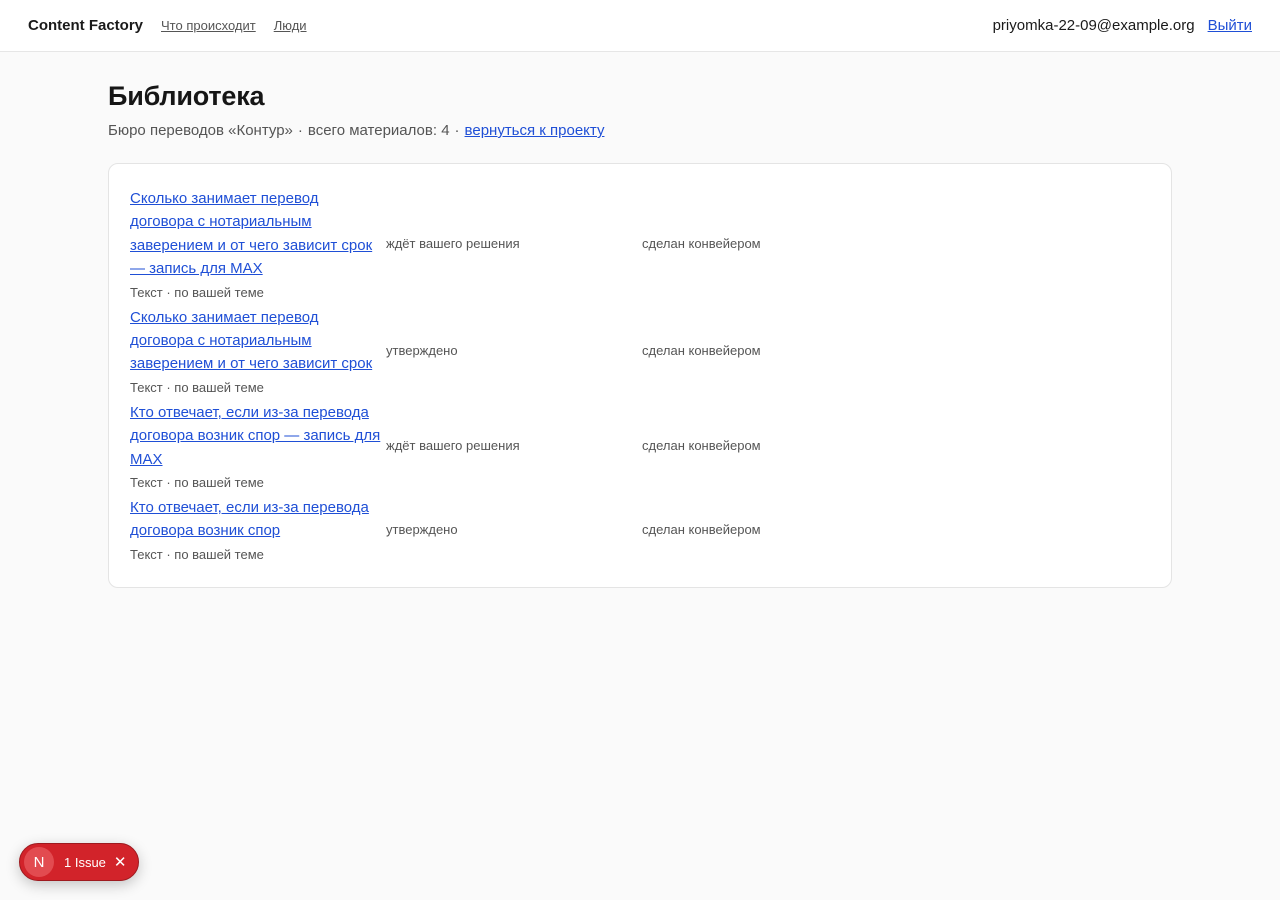 The image size is (1280, 900). Describe the element at coordinates (200, 130) in the screenshot. I see `project-name: Бюро переводов «Контур»` at that location.